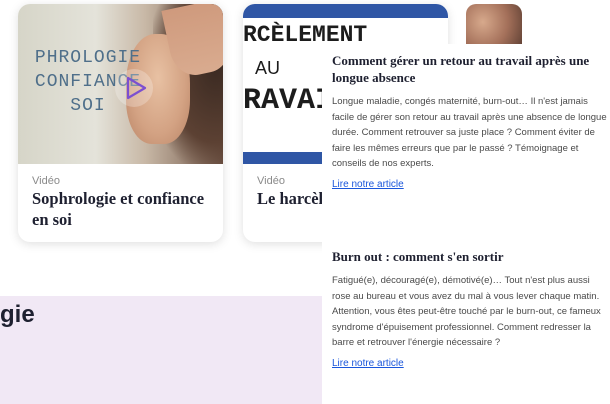 The image size is (610, 404). Describe the element at coordinates (345, 11) in the screenshot. I see `thumbnail-top-band` at that location.